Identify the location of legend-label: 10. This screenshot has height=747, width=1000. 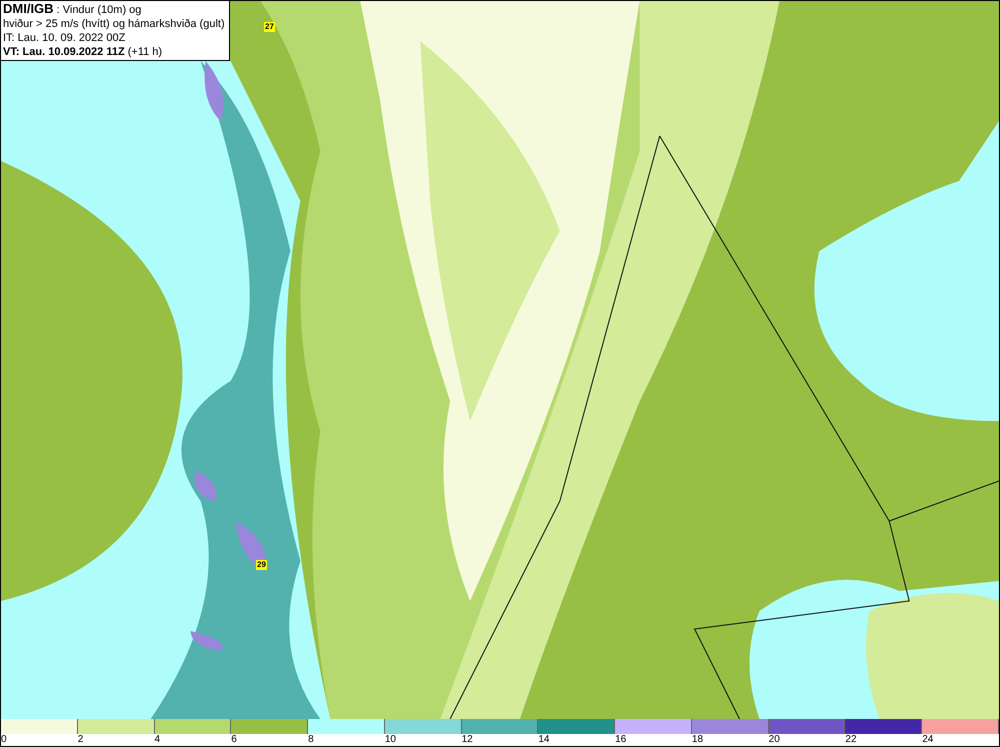
(390, 740).